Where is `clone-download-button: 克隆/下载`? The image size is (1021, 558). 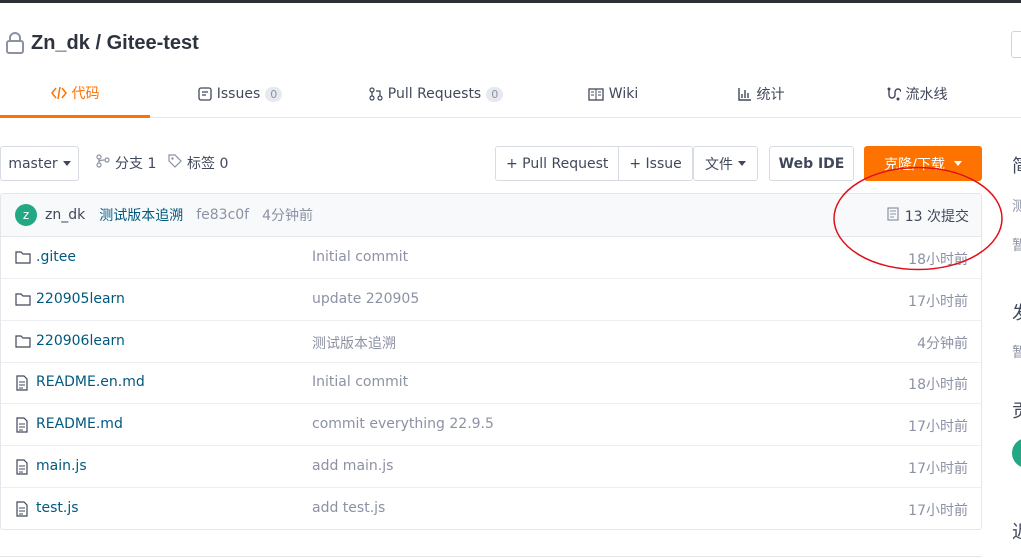 clone-download-button: 克隆/下载 is located at coordinates (923, 163).